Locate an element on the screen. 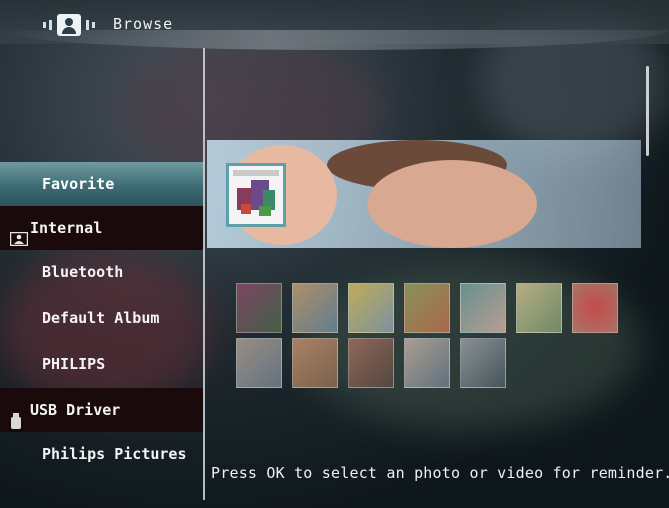 The image size is (669, 508). menu-item-philips: PHILIPS is located at coordinates (102, 364).